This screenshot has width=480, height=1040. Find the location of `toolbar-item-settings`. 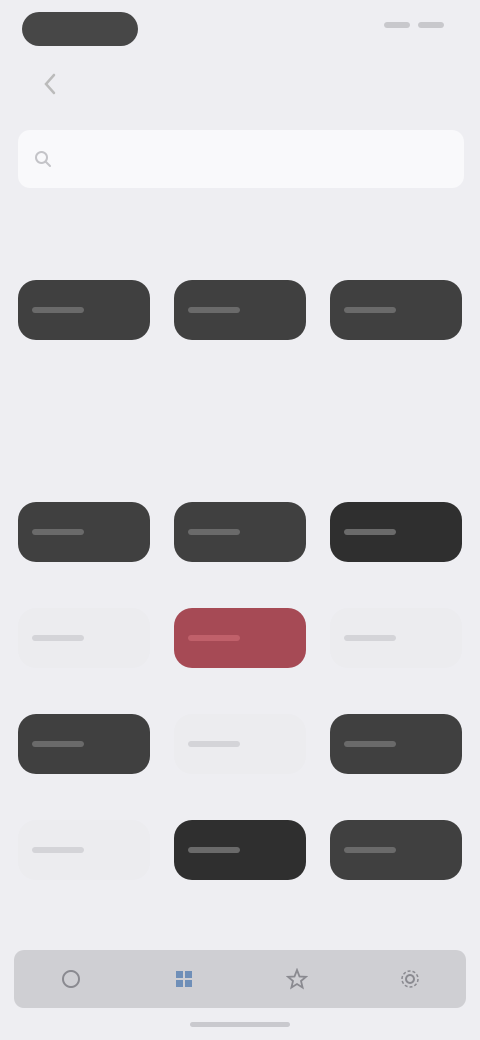

toolbar-item-settings is located at coordinates (410, 979).